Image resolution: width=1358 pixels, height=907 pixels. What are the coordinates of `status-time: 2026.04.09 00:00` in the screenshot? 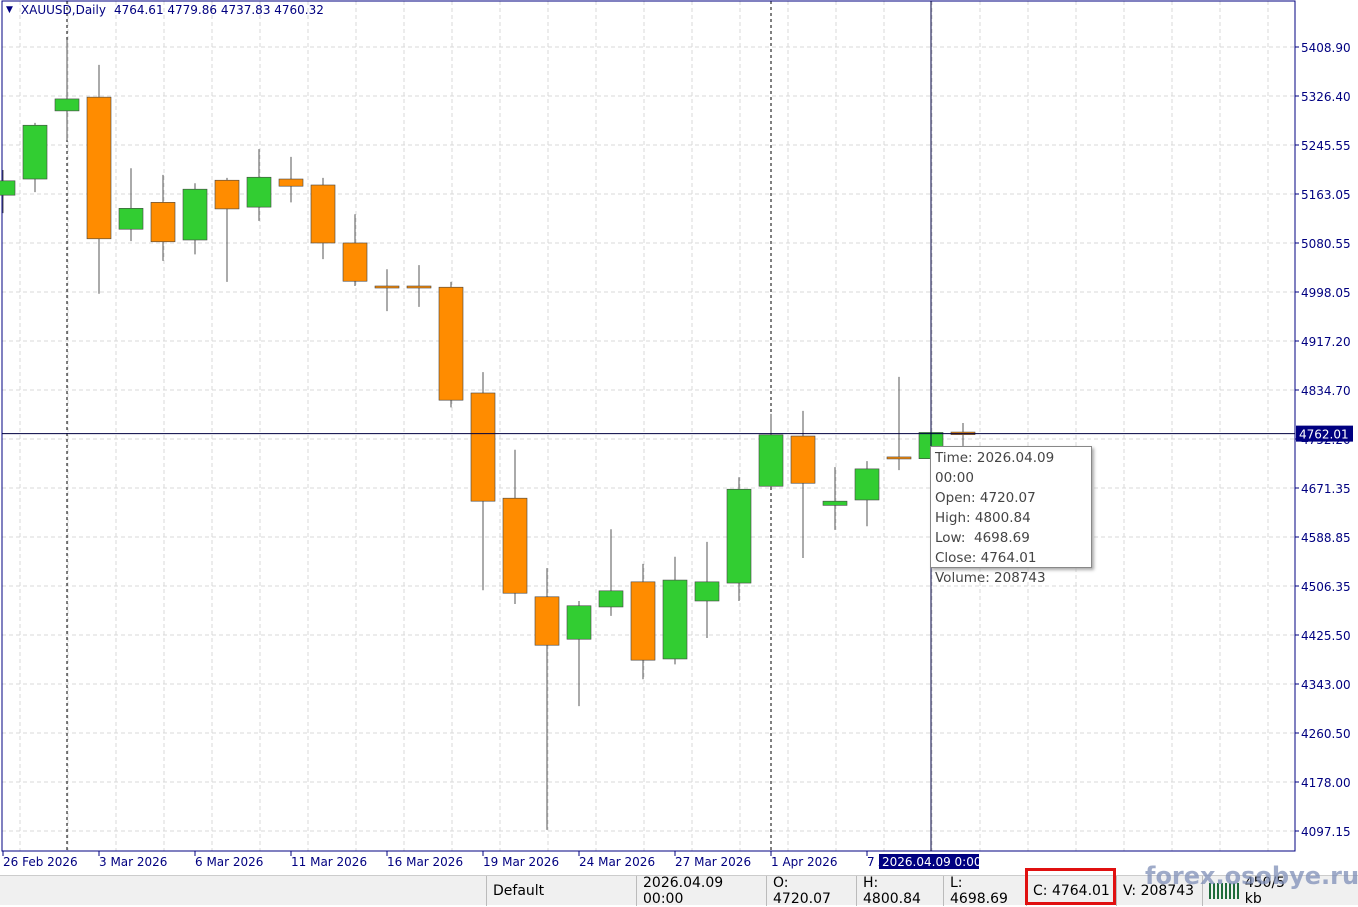 It's located at (701, 891).